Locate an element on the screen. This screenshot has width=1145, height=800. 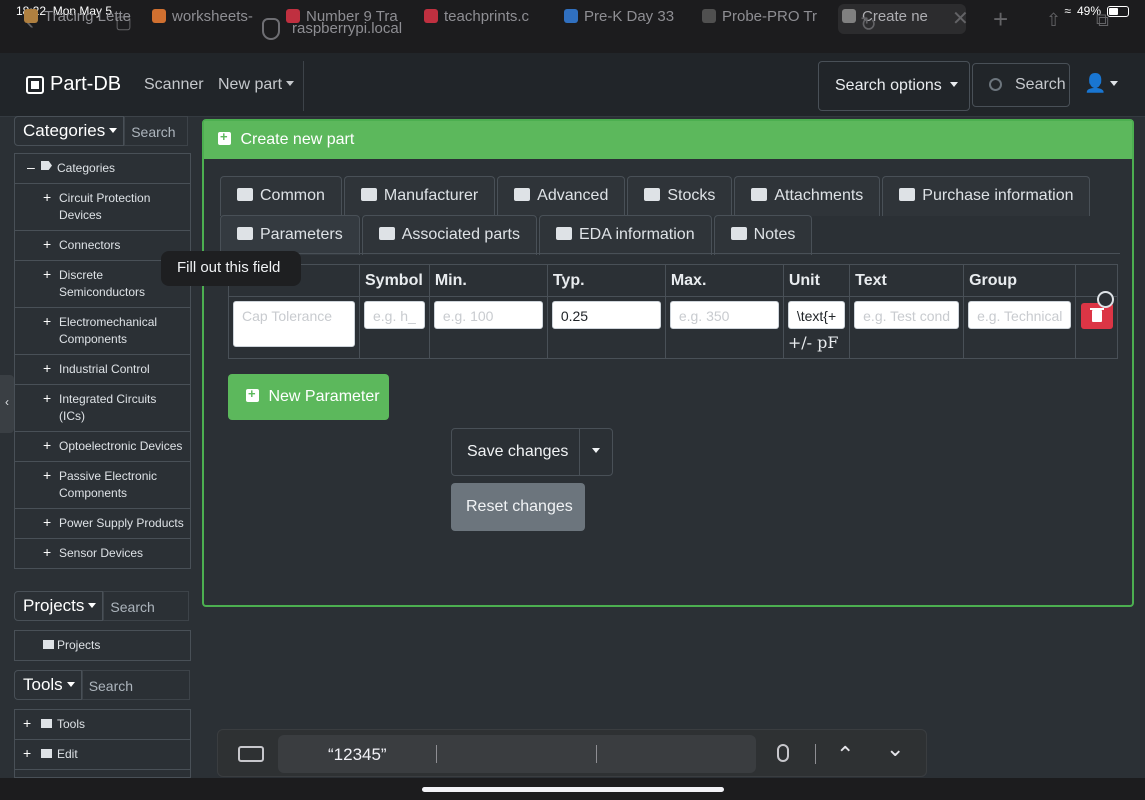
tab-purchase-information: Purchase information is located at coordinates (986, 196).